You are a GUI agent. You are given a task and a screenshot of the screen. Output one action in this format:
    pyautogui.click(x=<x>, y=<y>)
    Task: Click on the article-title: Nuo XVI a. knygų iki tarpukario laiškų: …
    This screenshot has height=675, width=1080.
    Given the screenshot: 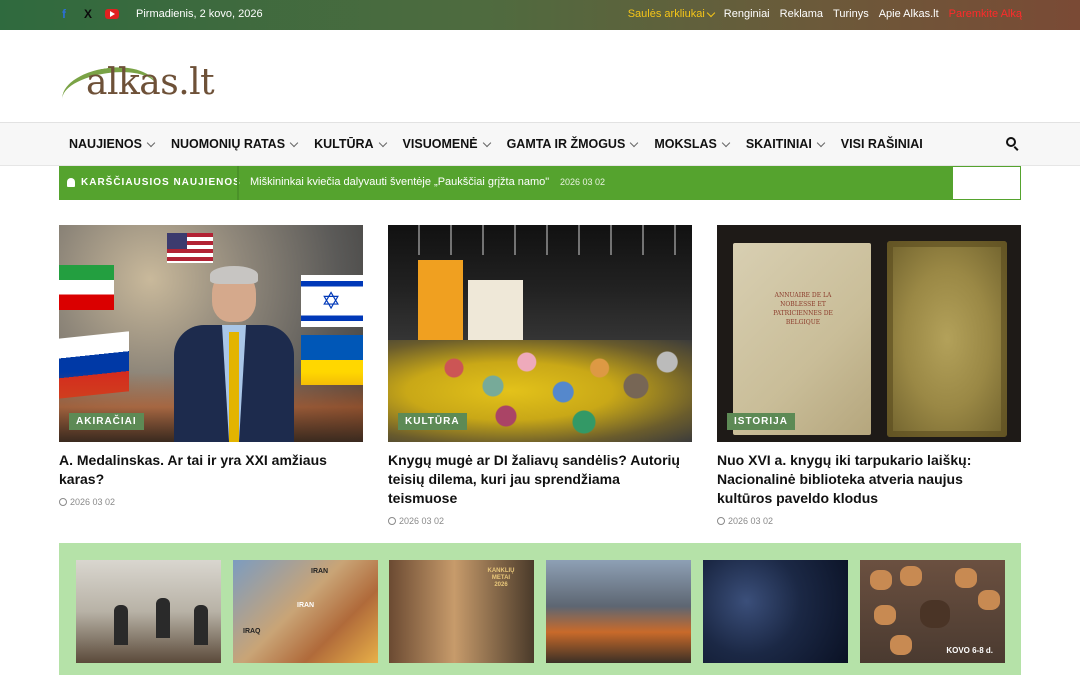 What is the action you would take?
    pyautogui.click(x=869, y=479)
    